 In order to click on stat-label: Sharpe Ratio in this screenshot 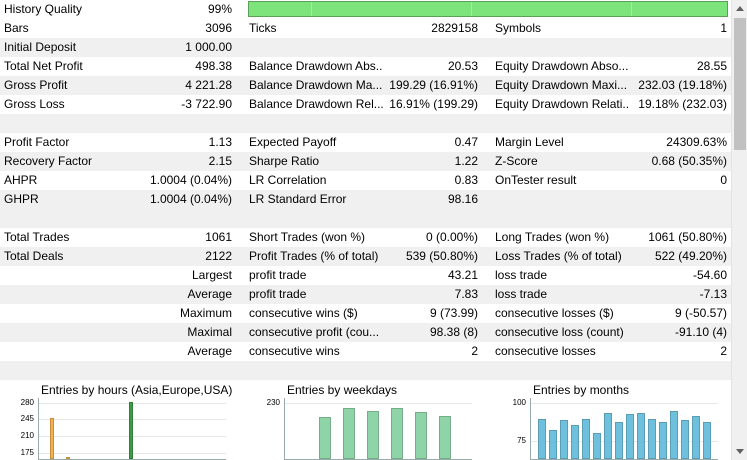, I will do `click(284, 161)`.